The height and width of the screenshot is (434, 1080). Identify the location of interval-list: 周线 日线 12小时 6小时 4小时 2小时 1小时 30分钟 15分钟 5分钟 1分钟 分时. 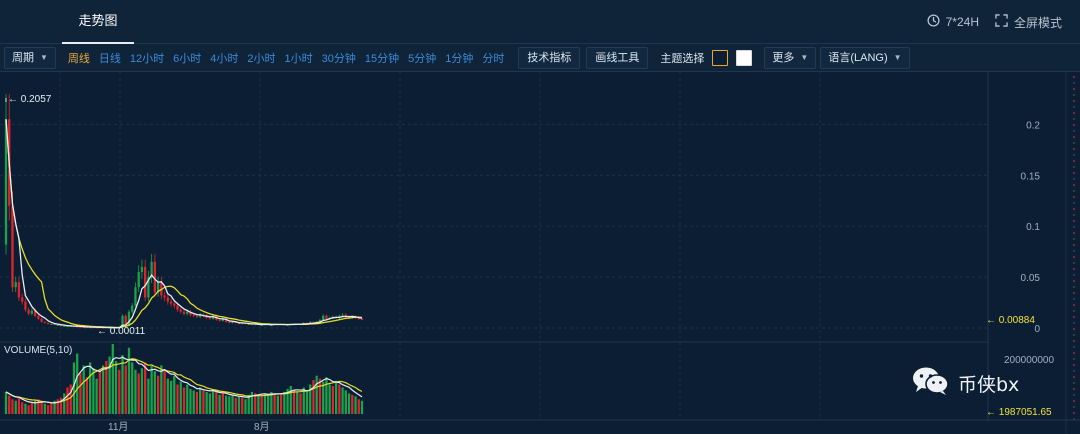
(286, 58).